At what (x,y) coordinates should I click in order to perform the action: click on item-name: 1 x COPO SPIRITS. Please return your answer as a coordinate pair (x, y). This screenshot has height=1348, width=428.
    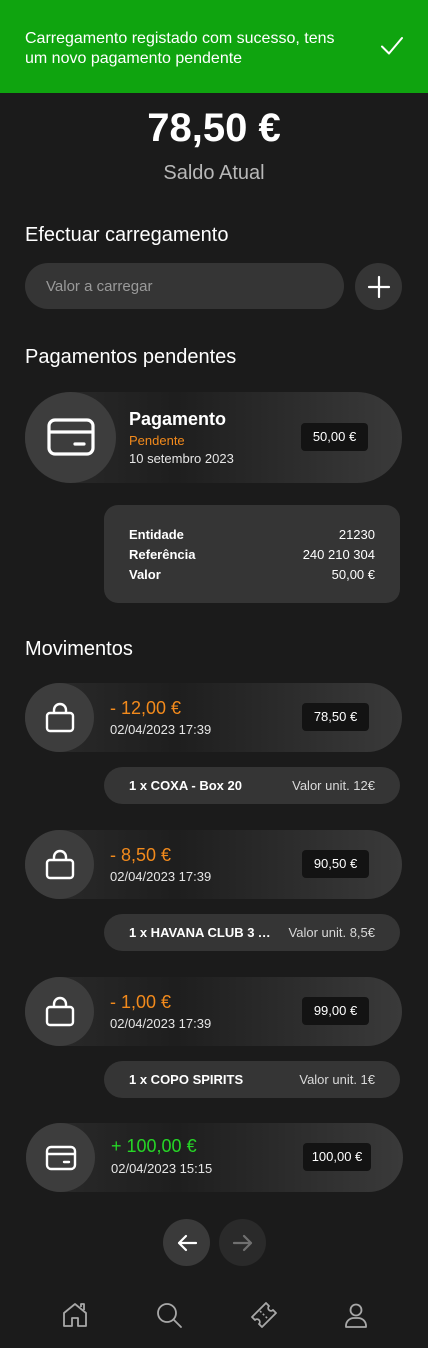
    Looking at the image, I should click on (186, 1079).